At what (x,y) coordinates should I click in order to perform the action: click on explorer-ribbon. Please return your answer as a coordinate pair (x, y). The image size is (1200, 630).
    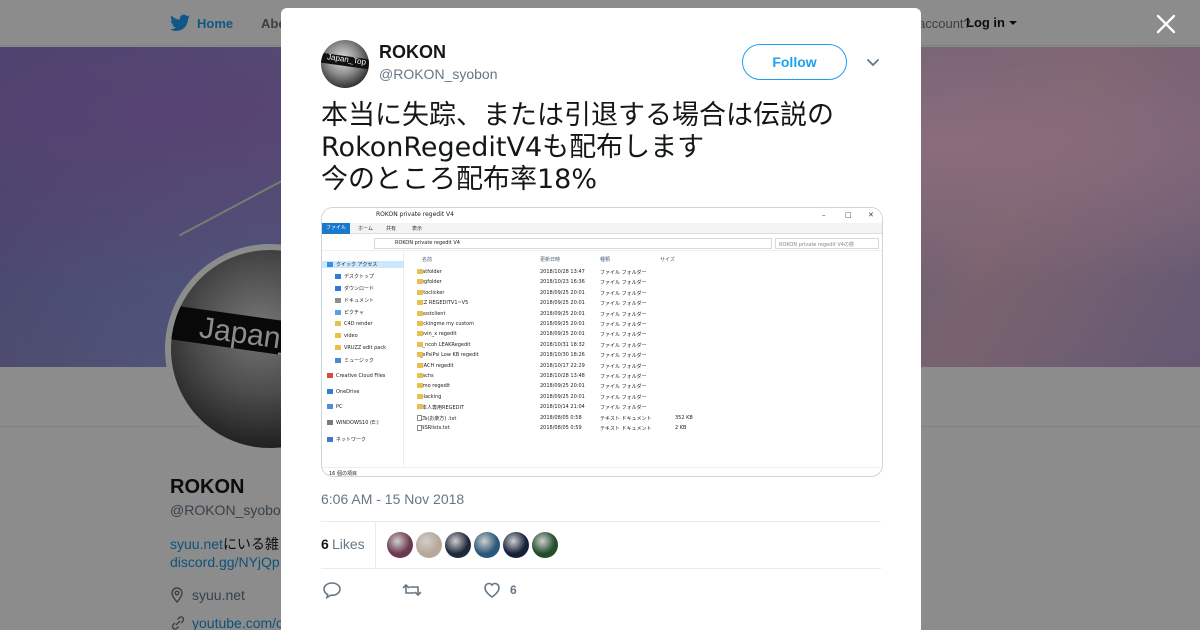
    Looking at the image, I should click on (602, 228).